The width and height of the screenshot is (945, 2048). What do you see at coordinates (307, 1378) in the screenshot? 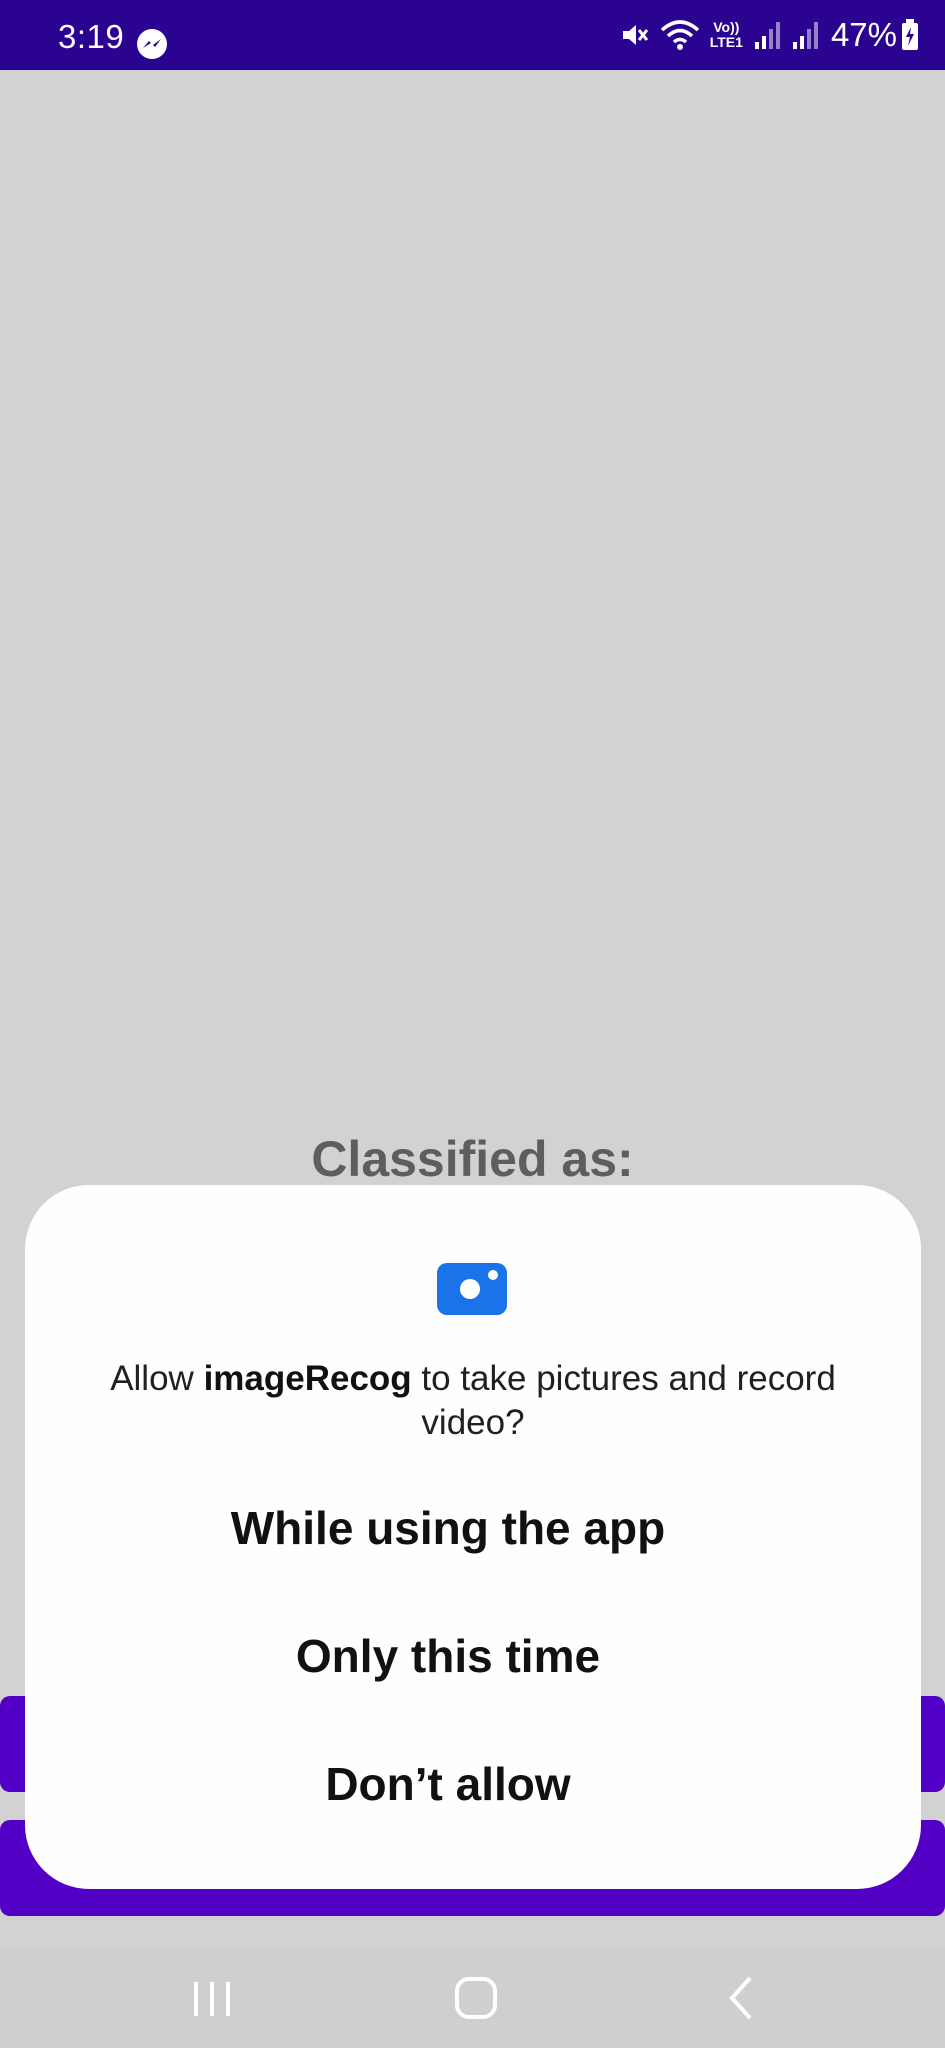
I see `app-name: imageRecog` at bounding box center [307, 1378].